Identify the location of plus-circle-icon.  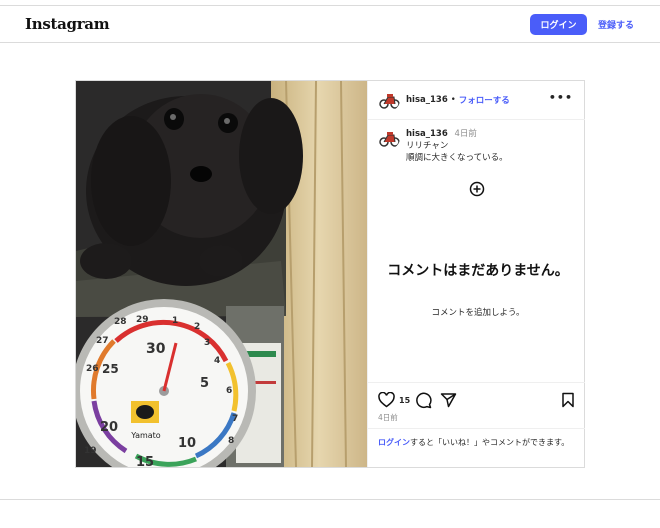
(477, 191).